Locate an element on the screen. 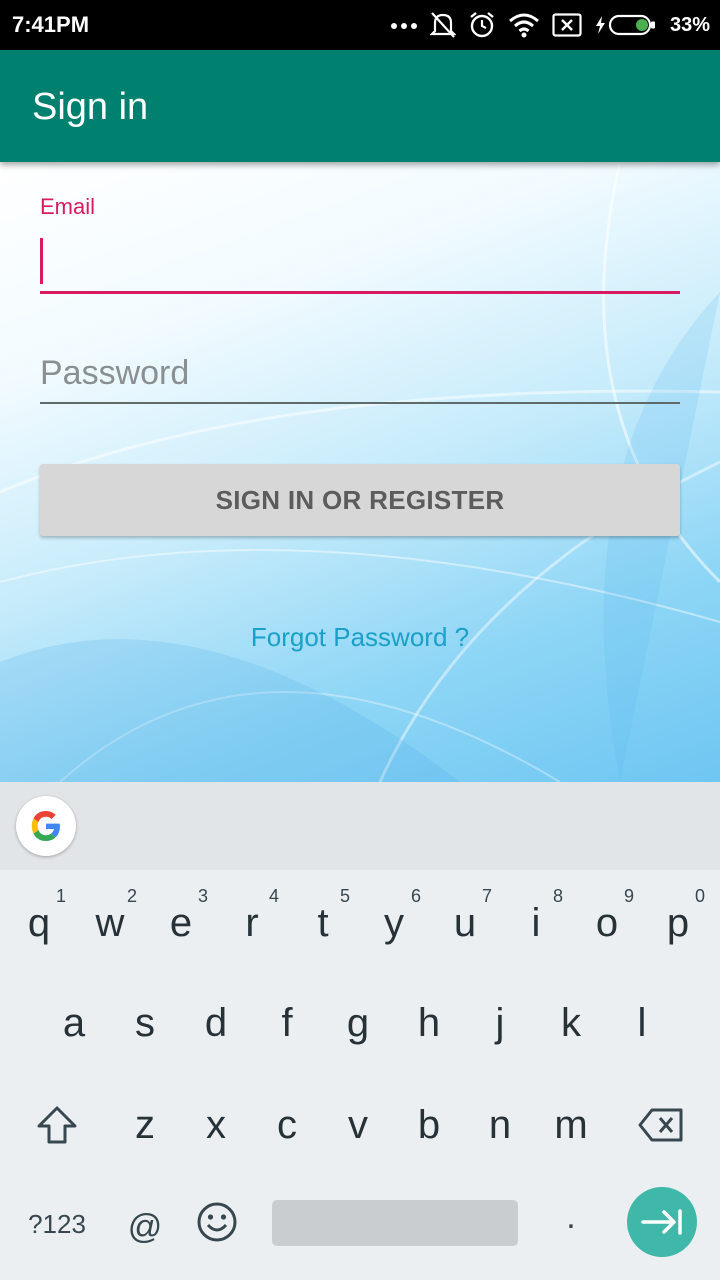 The image size is (720, 1280). enter-key is located at coordinates (662, 1222).